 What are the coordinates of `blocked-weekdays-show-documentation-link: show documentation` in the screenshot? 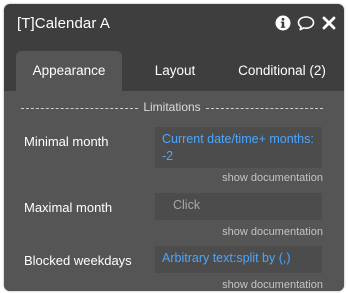 It's located at (272, 285).